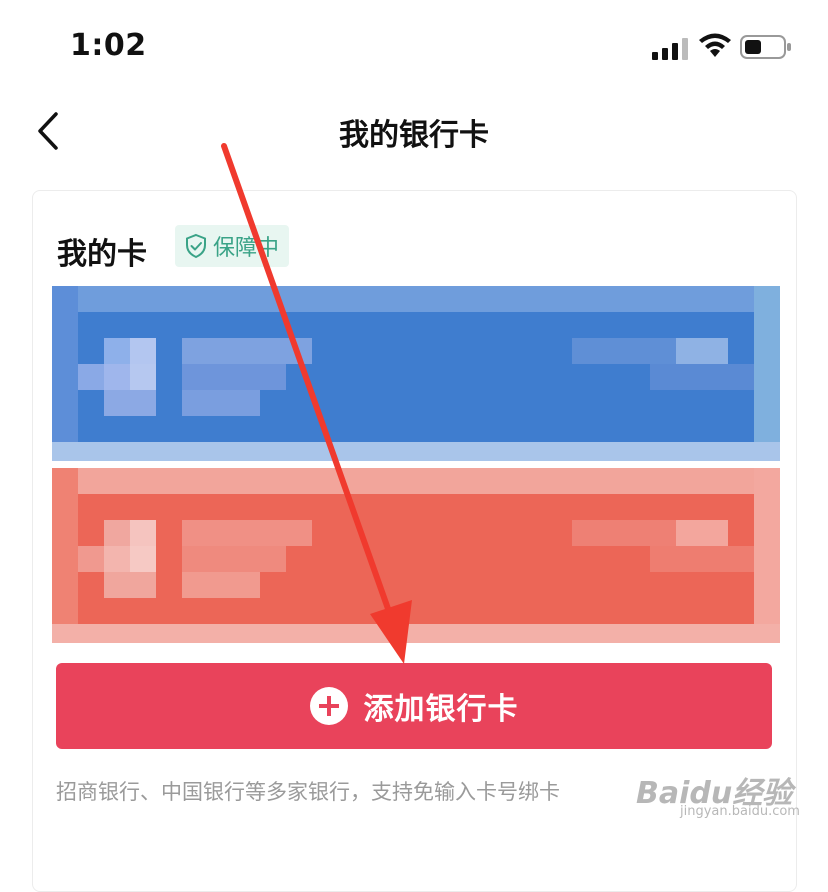  I want to click on battery-icon, so click(765, 47).